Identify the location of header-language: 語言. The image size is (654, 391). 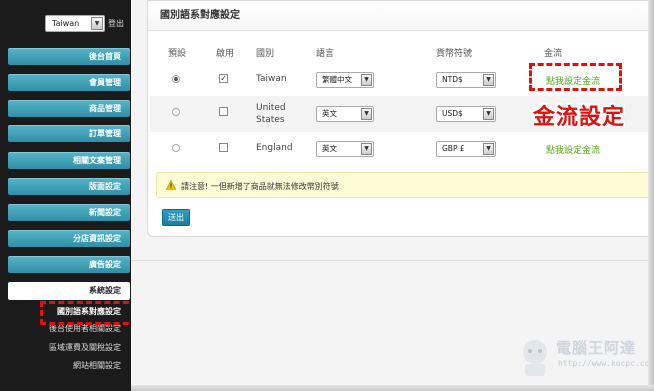
(325, 54).